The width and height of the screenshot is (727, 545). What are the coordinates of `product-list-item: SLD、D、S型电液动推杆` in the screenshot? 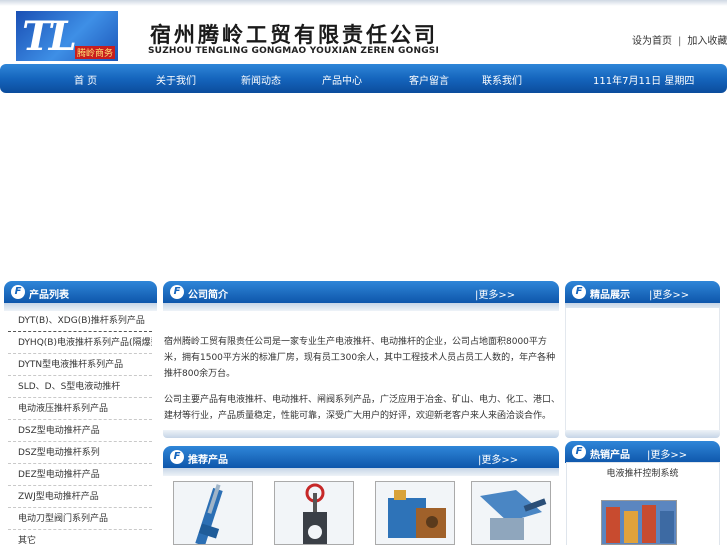 It's located at (80, 387).